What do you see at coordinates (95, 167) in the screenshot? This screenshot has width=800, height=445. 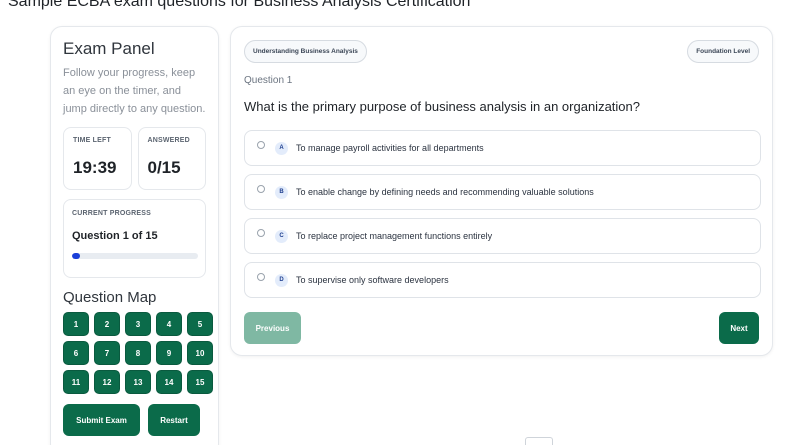 I see `time-left-value: 19:39` at bounding box center [95, 167].